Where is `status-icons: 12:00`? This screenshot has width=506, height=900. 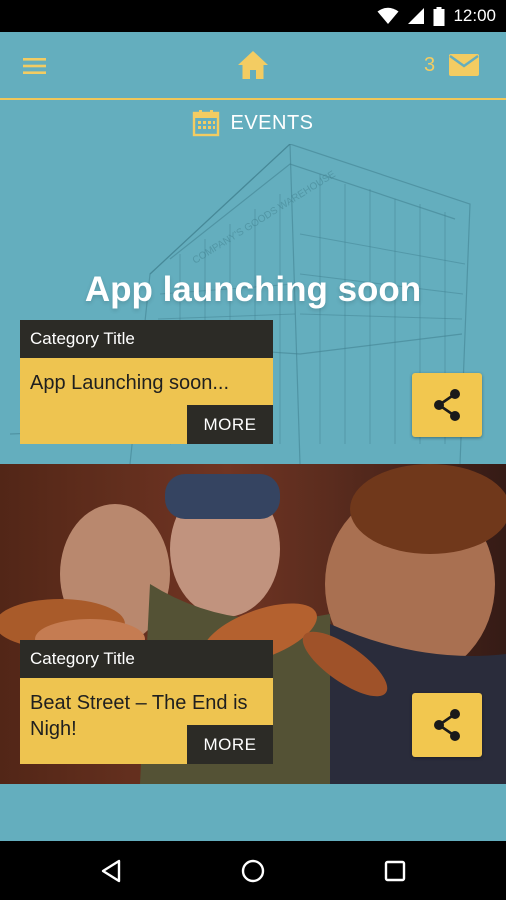
status-icons: 12:00 is located at coordinates (436, 16).